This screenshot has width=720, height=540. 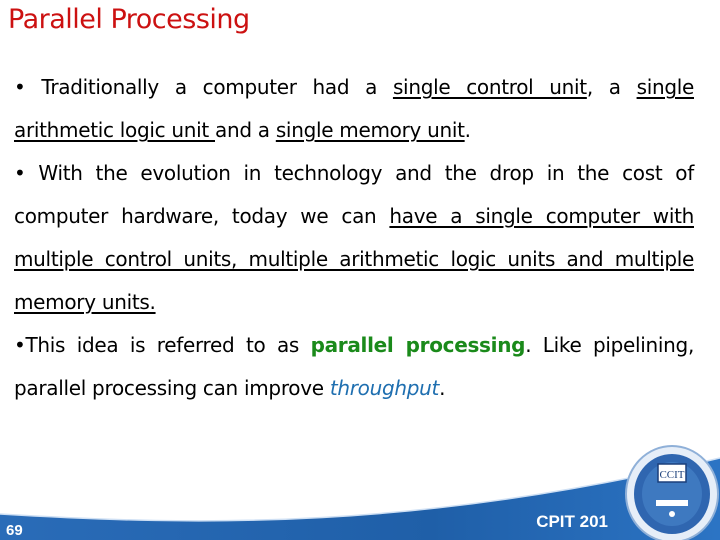 What do you see at coordinates (370, 130) in the screenshot?
I see `underlined-text: single memory unit` at bounding box center [370, 130].